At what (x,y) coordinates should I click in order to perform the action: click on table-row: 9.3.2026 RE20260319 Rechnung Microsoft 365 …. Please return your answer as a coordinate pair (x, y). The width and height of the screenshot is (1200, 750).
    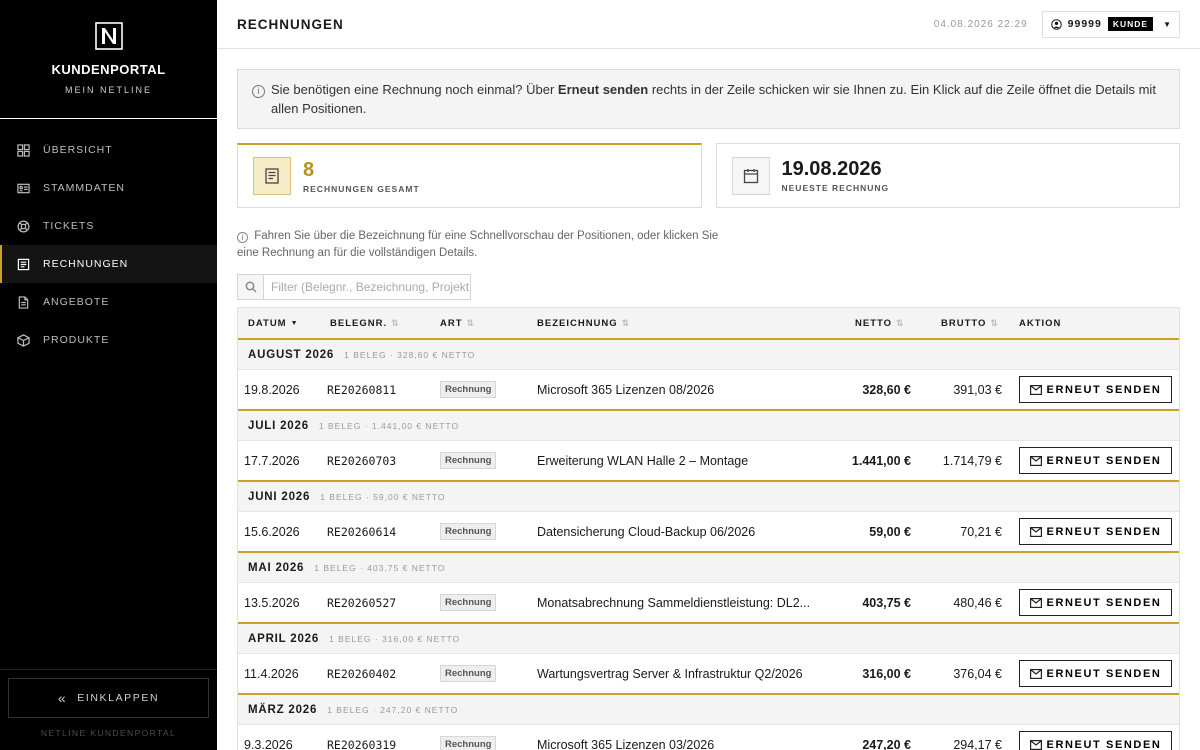
    Looking at the image, I should click on (708, 737).